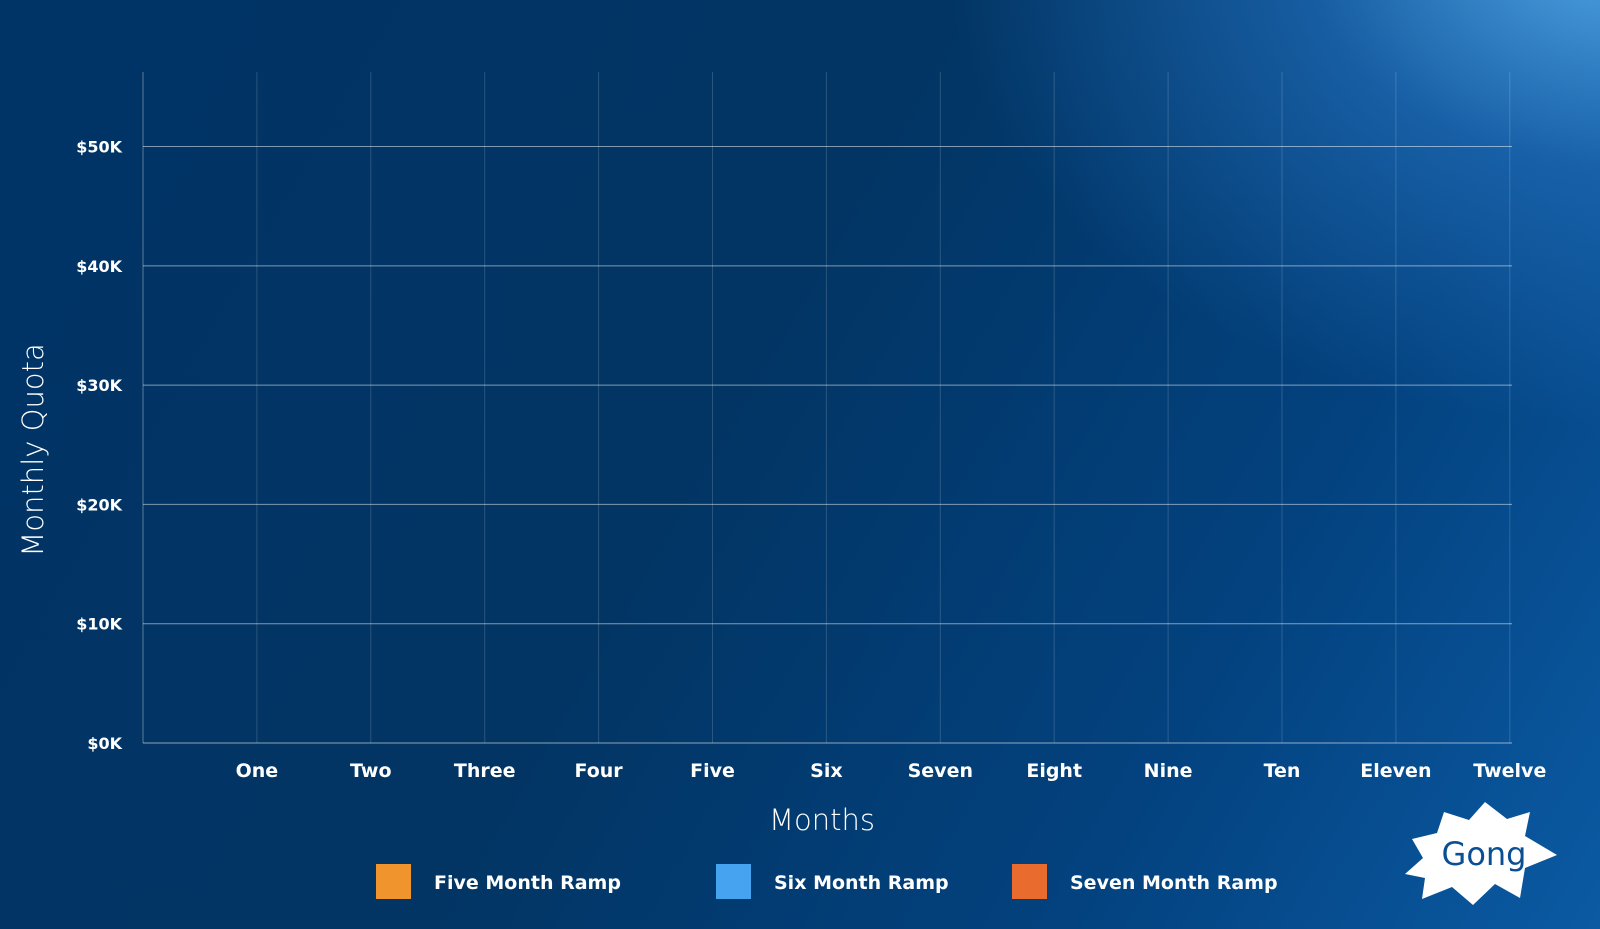 The image size is (1600, 929). Describe the element at coordinates (99, 266) in the screenshot. I see `y-tick-label: $40K` at that location.